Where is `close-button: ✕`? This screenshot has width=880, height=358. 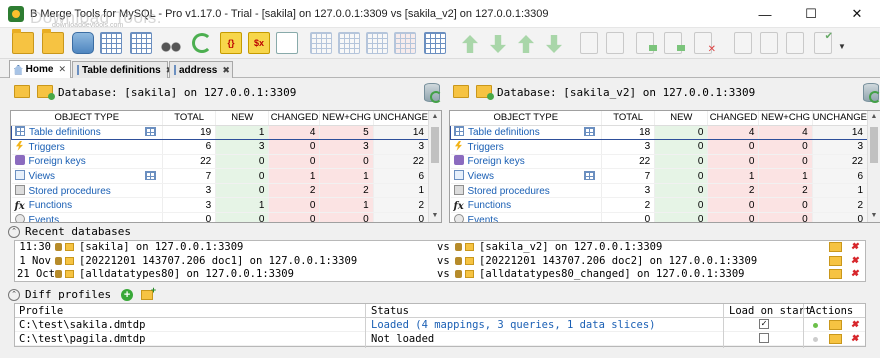 close-button: ✕ is located at coordinates (857, 14).